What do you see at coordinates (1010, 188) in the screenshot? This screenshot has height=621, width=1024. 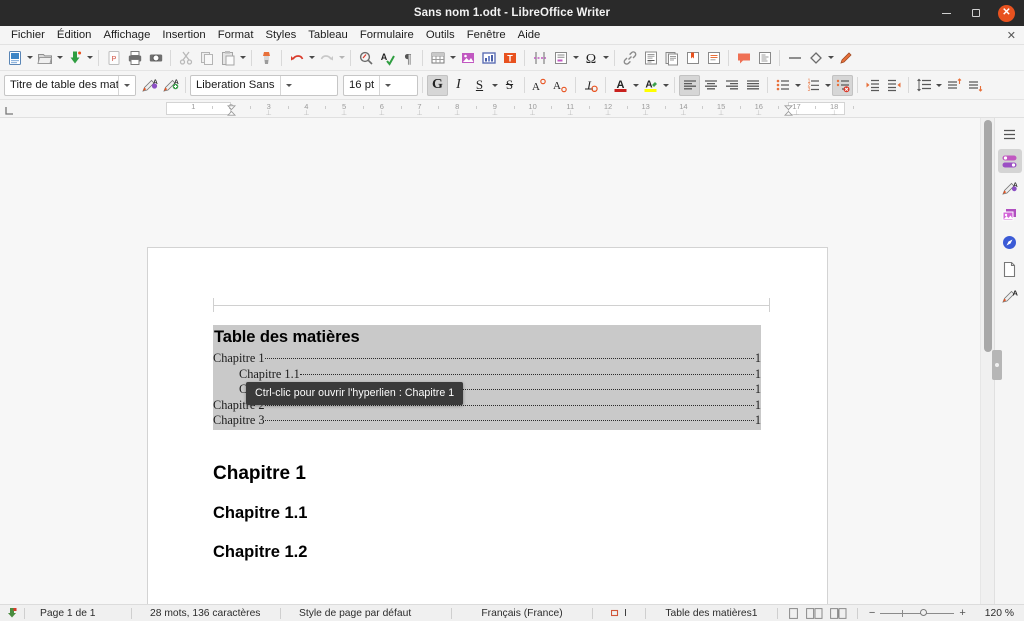 I see `sidebar-styles-icon: A` at bounding box center [1010, 188].